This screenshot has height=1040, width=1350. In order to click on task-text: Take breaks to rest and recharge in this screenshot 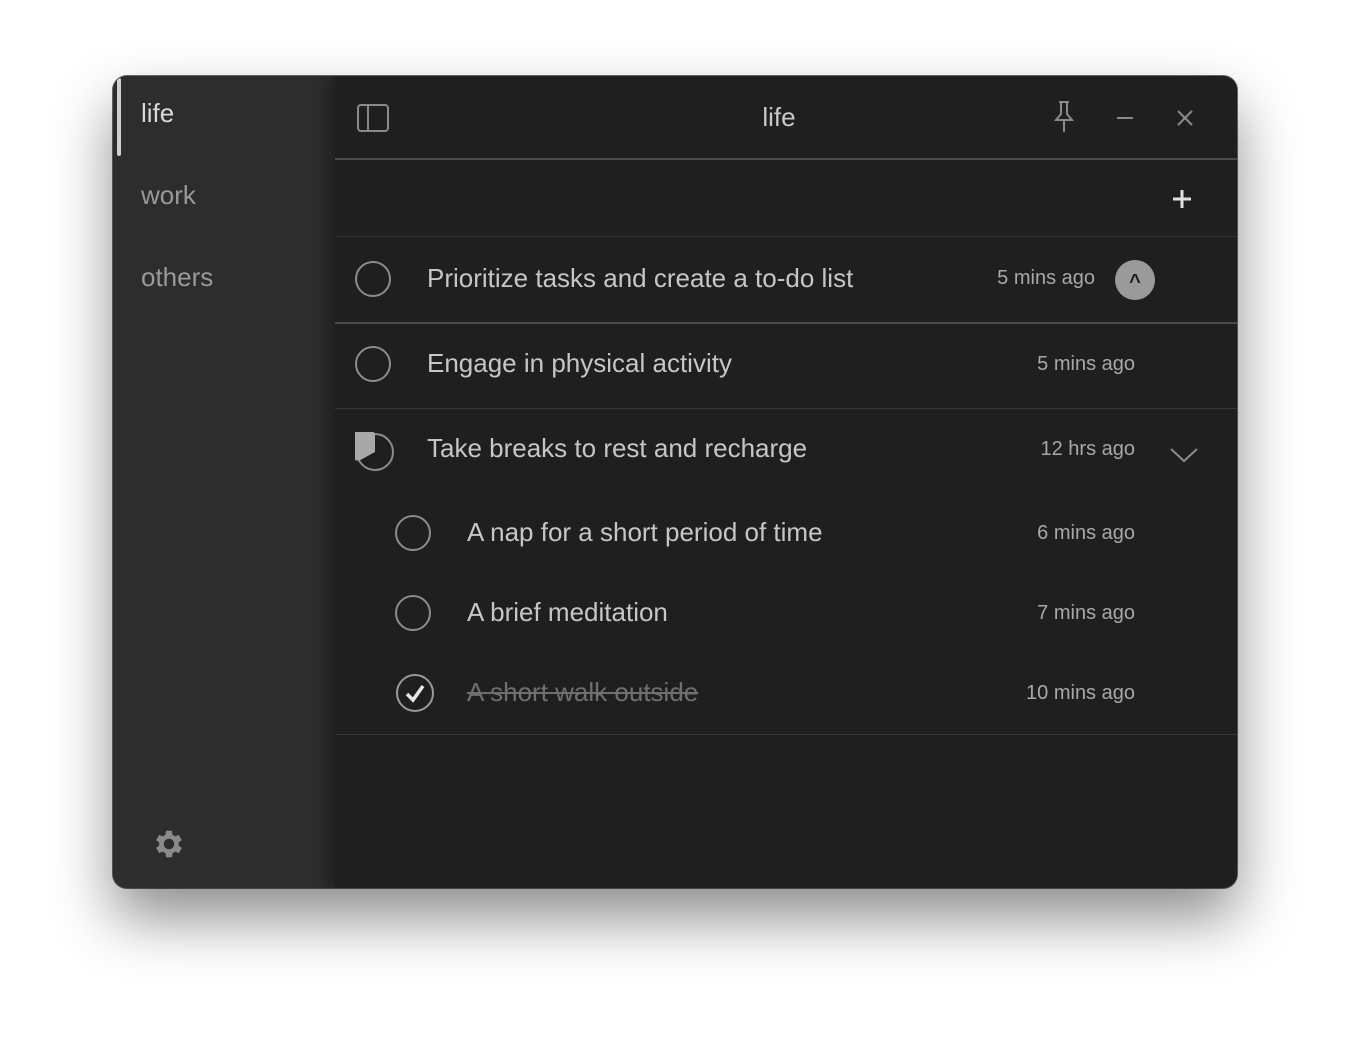, I will do `click(617, 448)`.